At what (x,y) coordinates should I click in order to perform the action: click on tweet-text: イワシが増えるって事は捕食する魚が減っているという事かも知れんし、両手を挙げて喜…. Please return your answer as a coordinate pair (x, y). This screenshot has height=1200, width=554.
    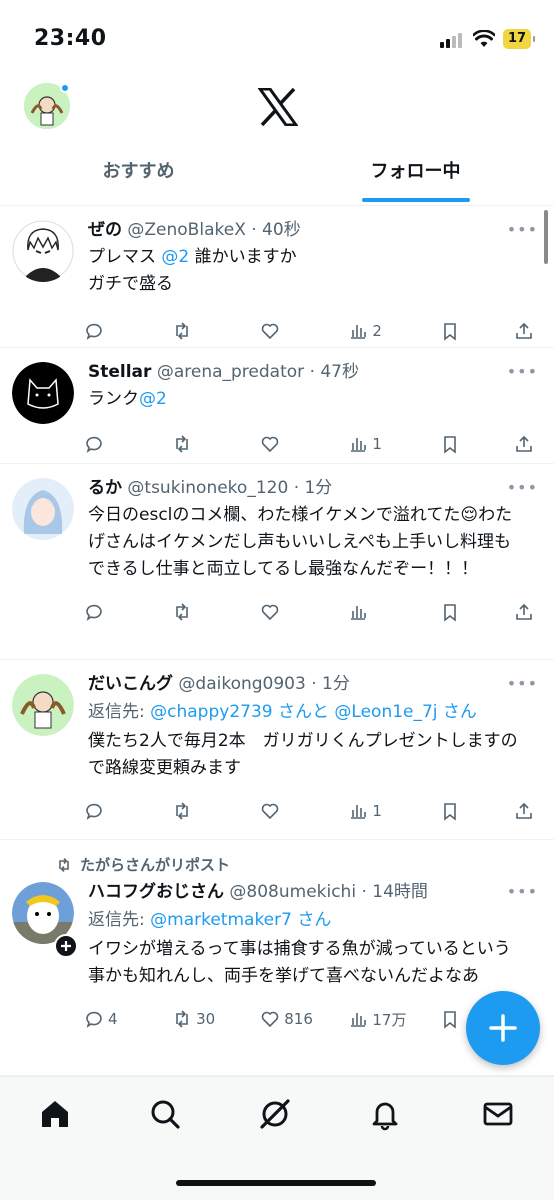
    Looking at the image, I should click on (299, 962).